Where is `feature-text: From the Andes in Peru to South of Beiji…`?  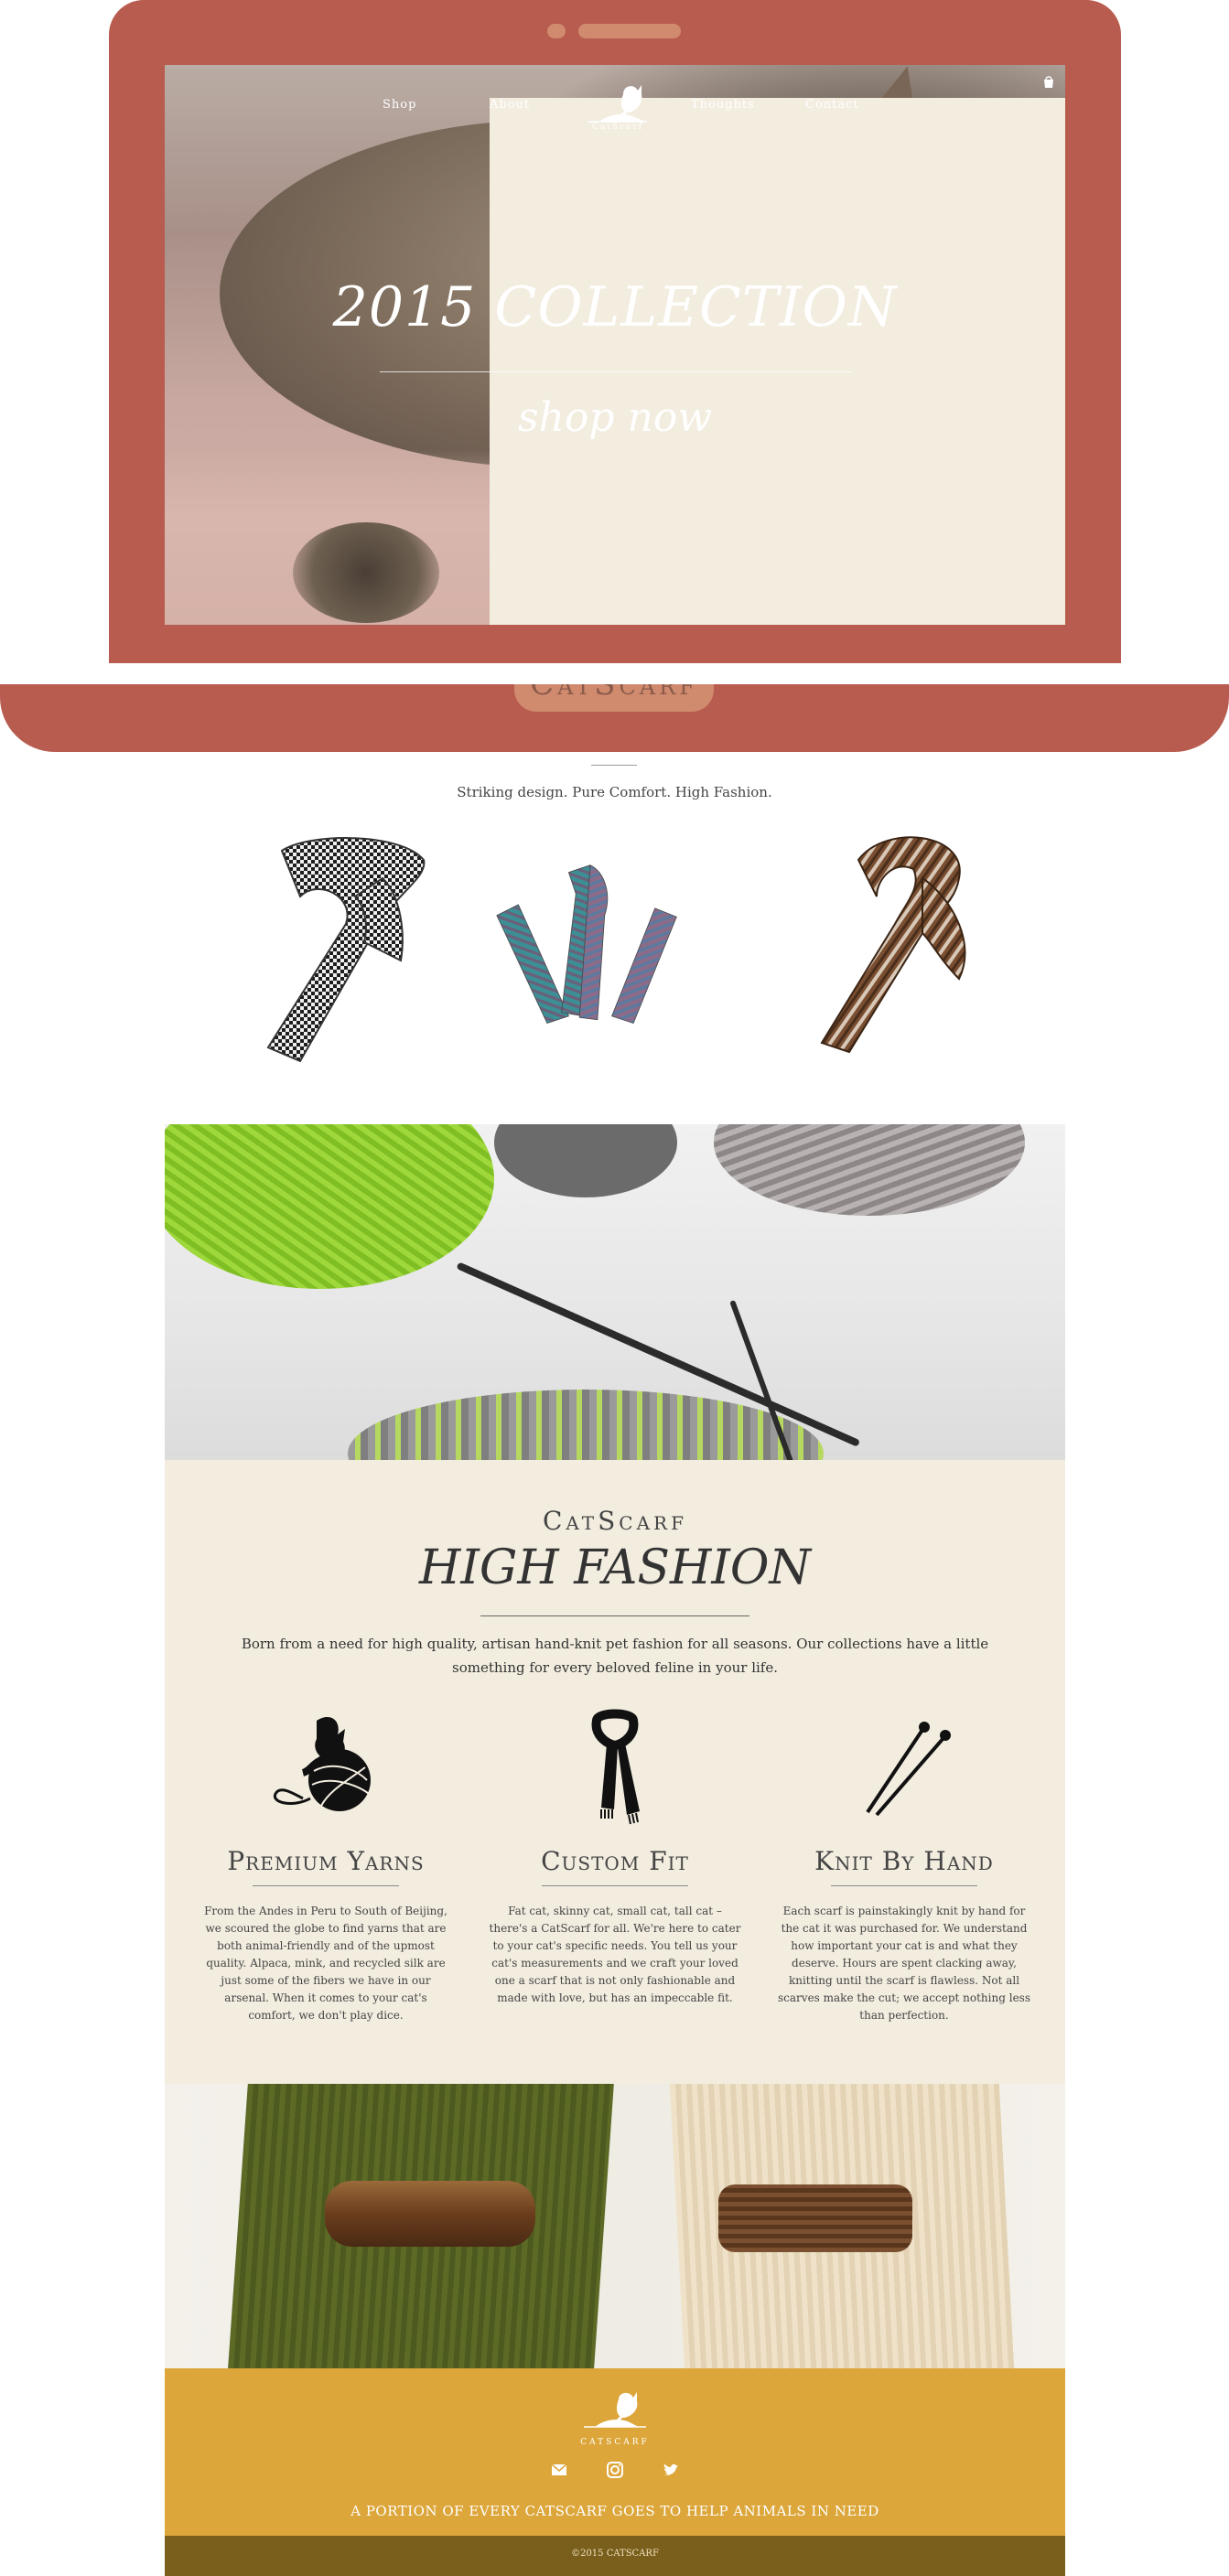 feature-text: From the Andes in Peru to South of Beiji… is located at coordinates (325, 1964).